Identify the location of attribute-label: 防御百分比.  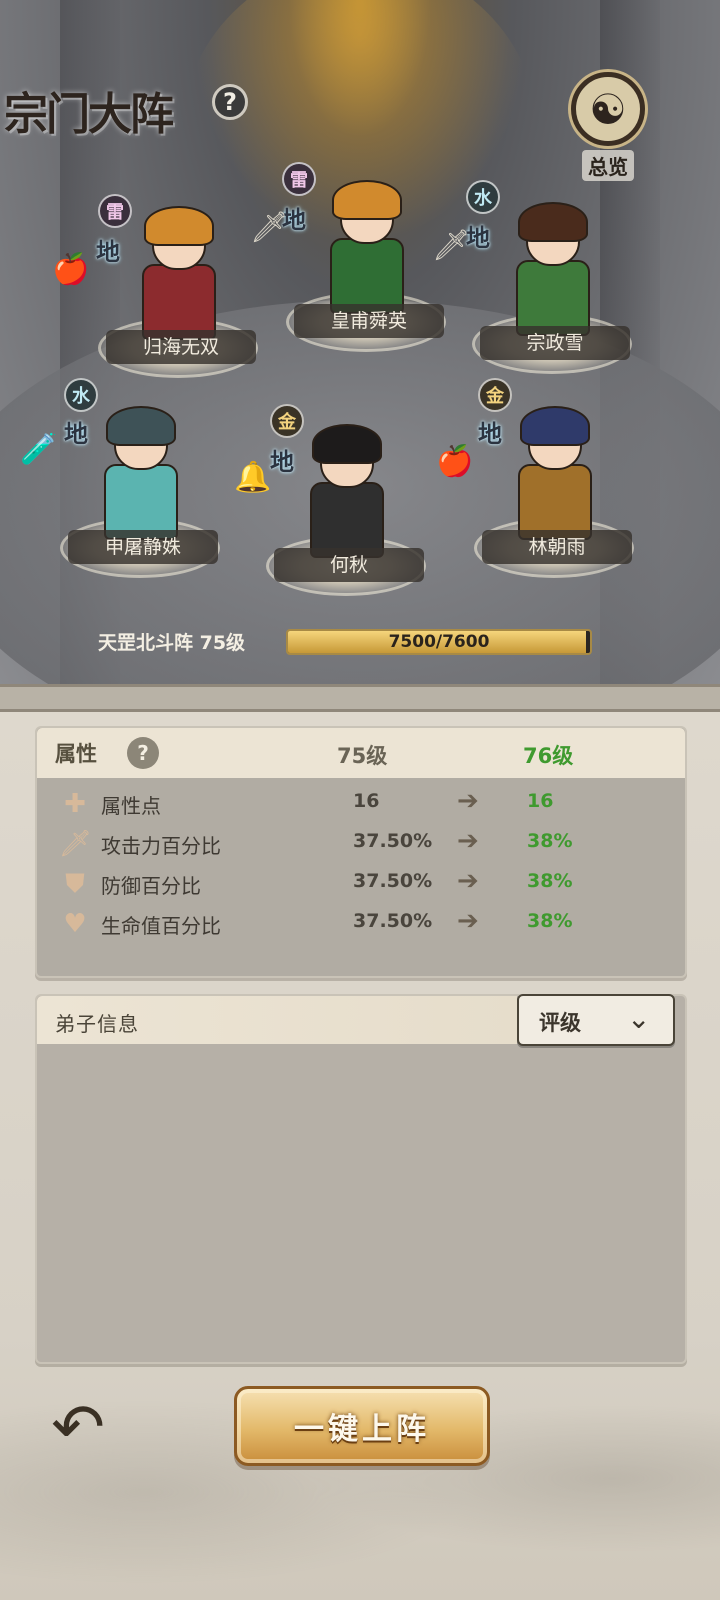
(151, 886).